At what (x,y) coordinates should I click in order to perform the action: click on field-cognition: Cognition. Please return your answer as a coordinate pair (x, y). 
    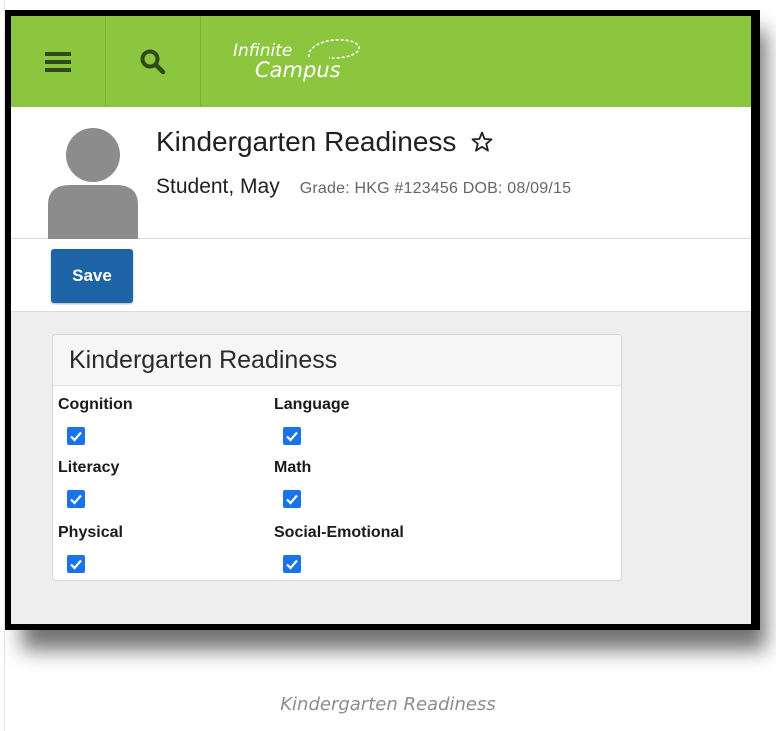
    Looking at the image, I should click on (95, 420).